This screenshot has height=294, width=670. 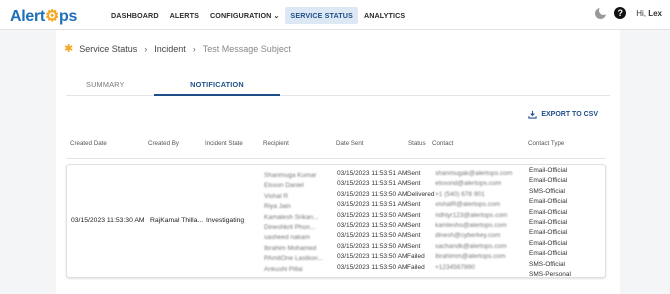 I want to click on header-created-date: Created Date, so click(x=88, y=143).